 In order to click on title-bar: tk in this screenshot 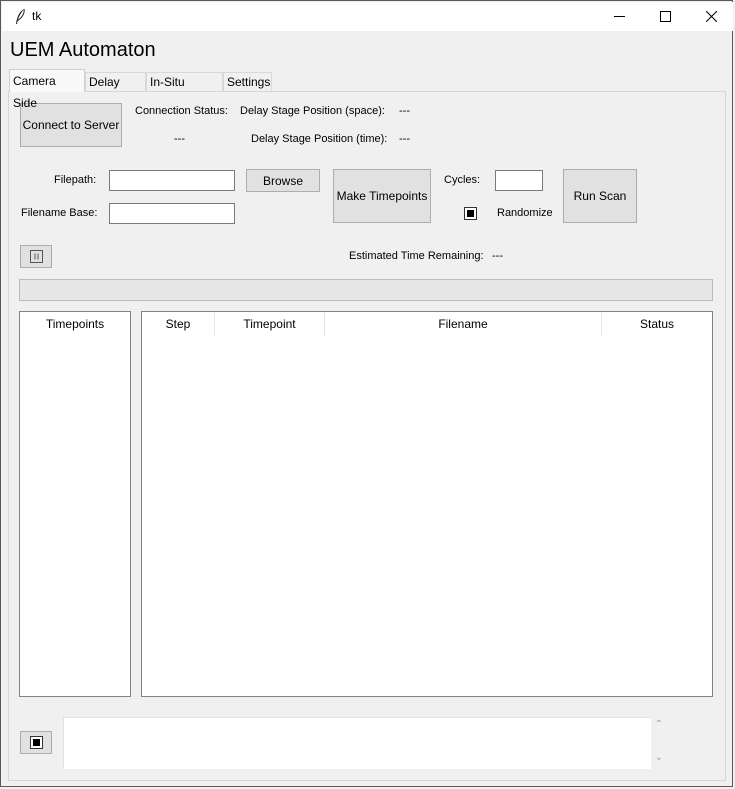, I will do `click(367, 16)`.